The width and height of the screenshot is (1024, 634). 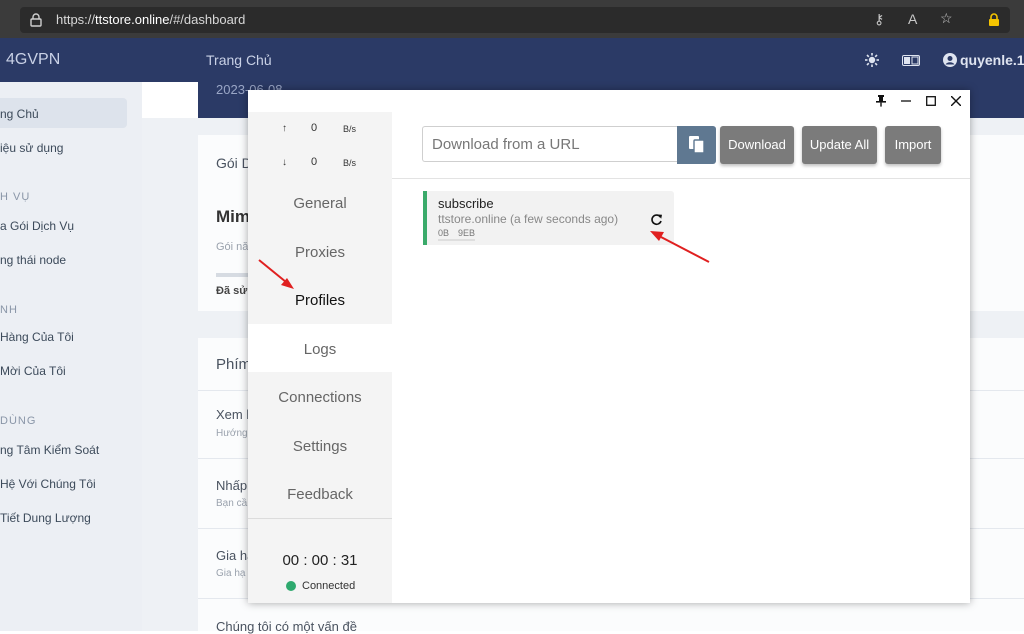 What do you see at coordinates (231, 573) in the screenshot?
I see `shortcut-row-3-sub: Gia hạ` at bounding box center [231, 573].